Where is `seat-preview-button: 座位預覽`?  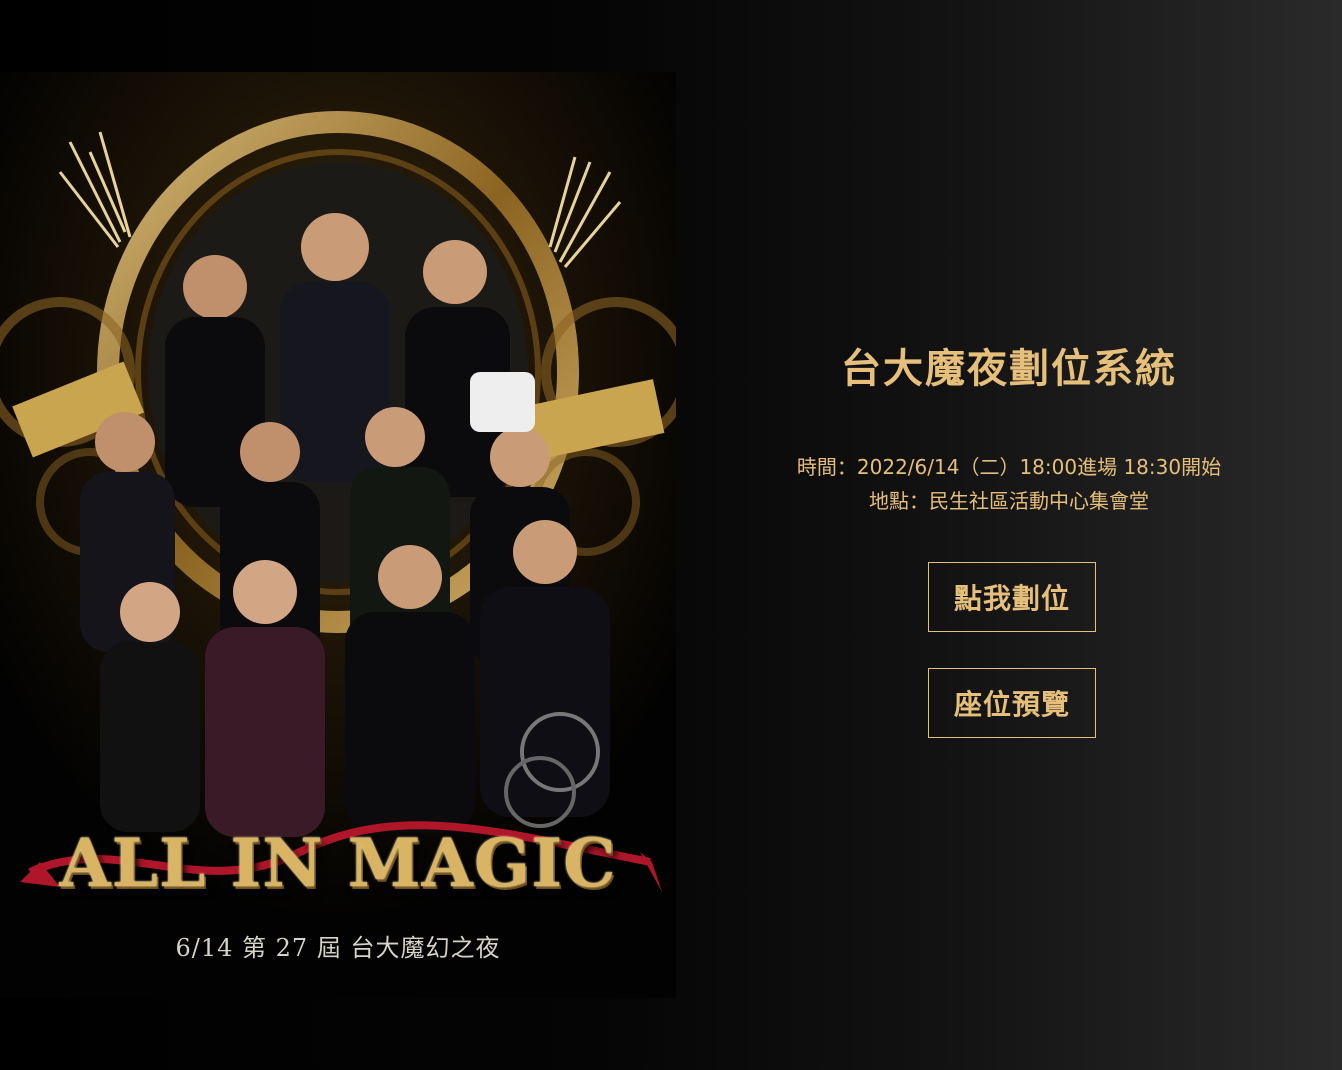 seat-preview-button: 座位預覽 is located at coordinates (1012, 703).